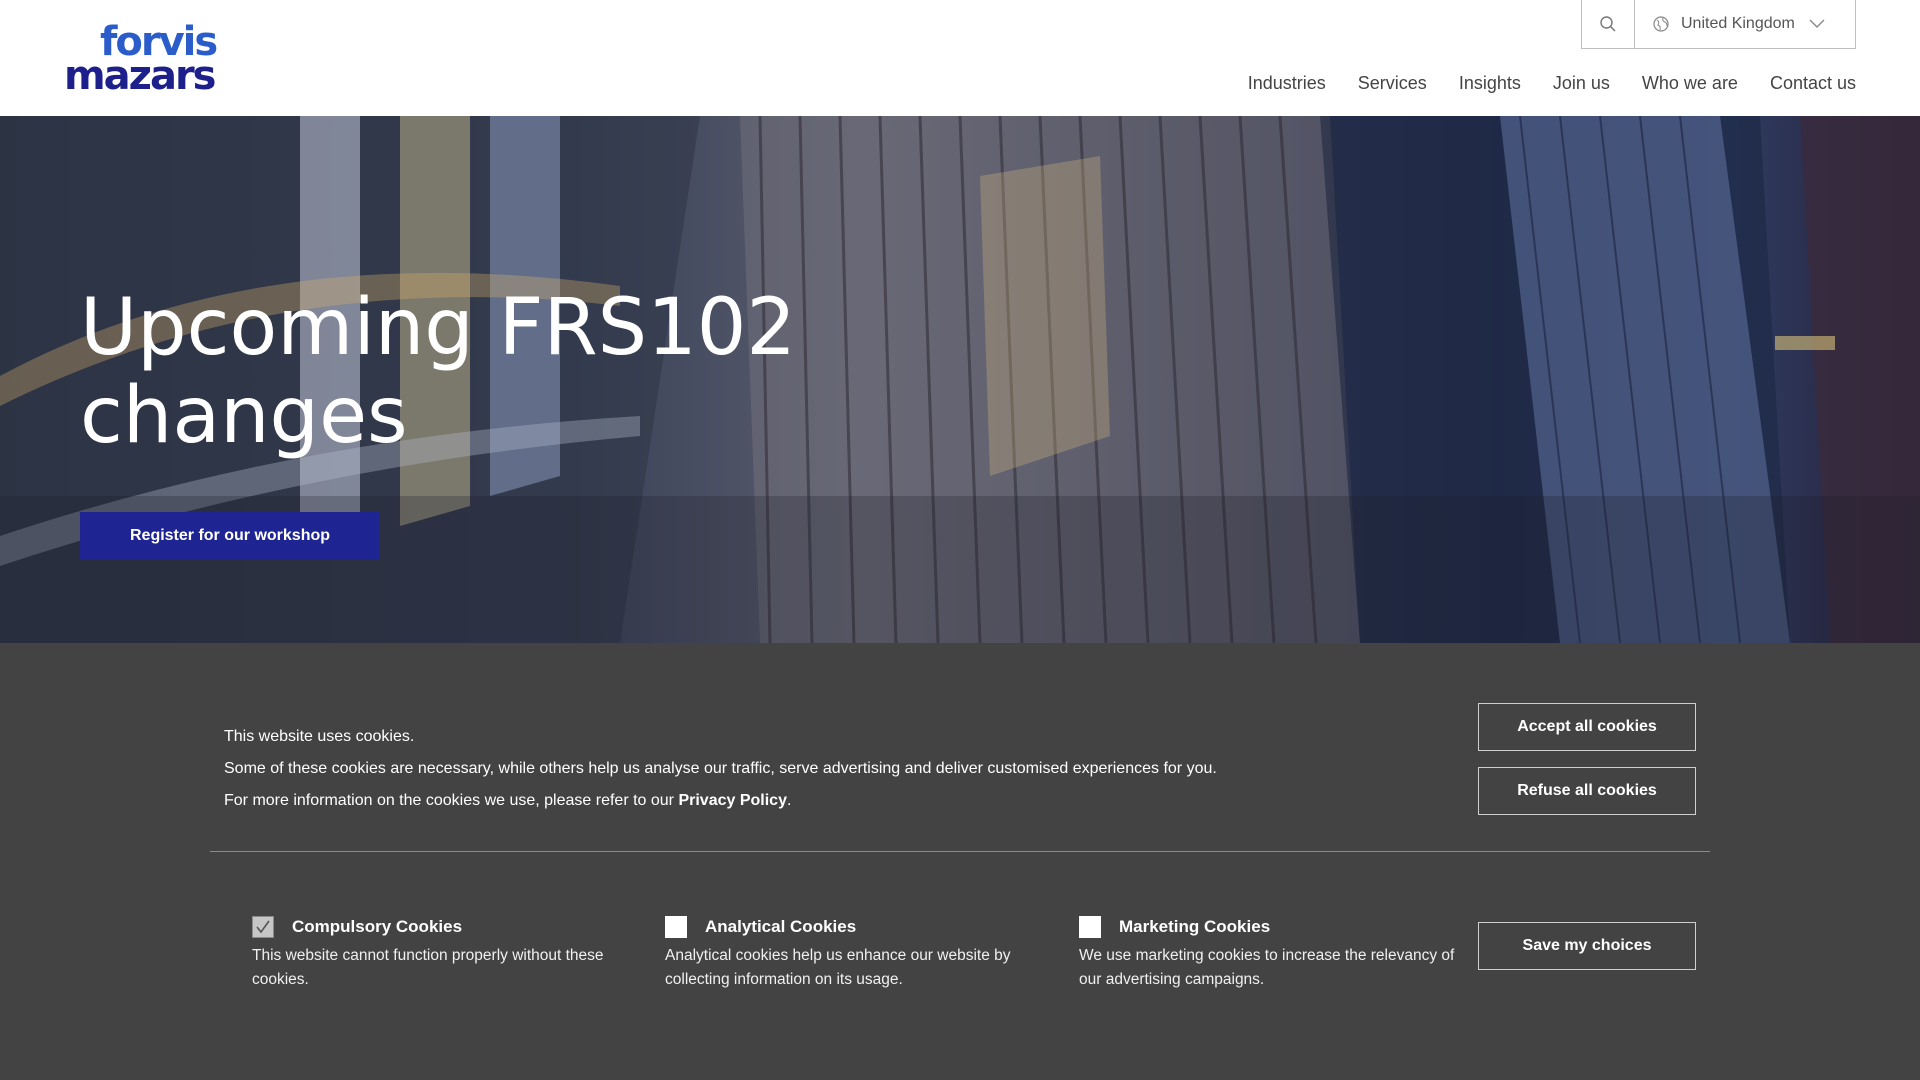 This screenshot has height=1080, width=1920. What do you see at coordinates (1661, 24) in the screenshot?
I see `globe-icon` at bounding box center [1661, 24].